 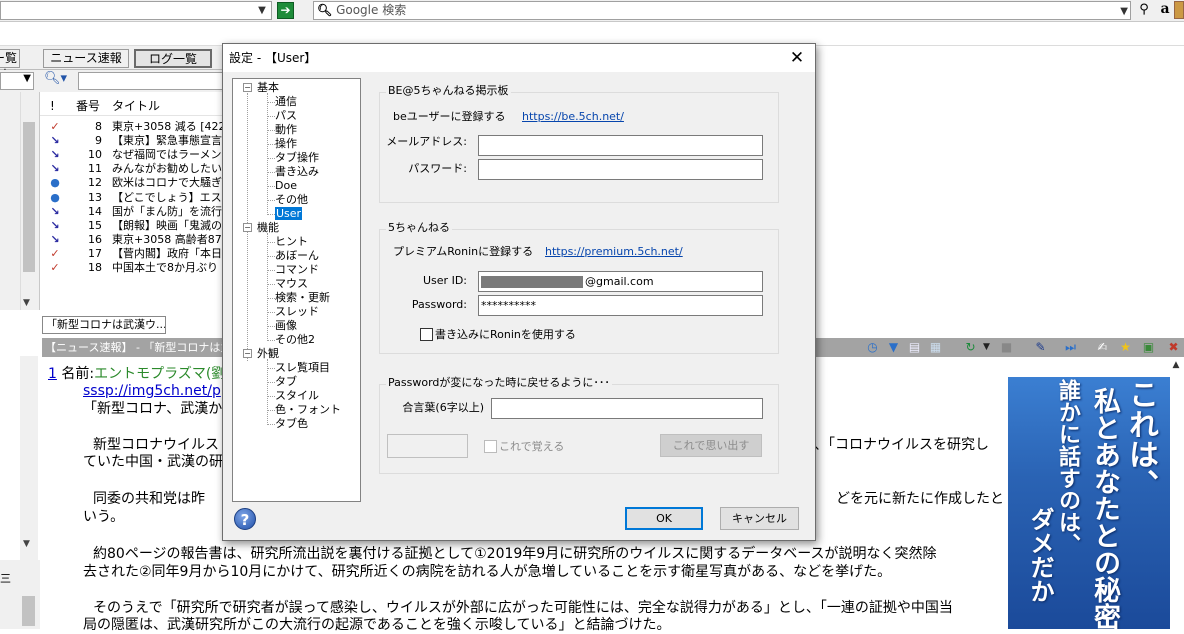 What do you see at coordinates (158, 81) in the screenshot?
I see `find-input` at bounding box center [158, 81].